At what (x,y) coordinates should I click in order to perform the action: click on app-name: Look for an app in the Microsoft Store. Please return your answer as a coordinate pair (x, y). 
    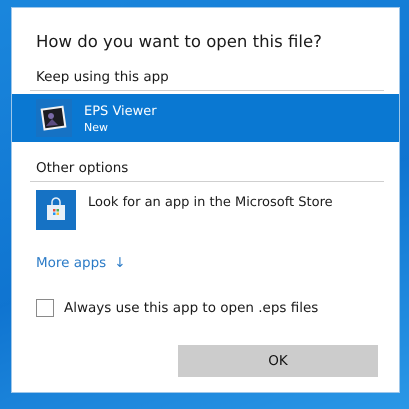
    Looking at the image, I should click on (210, 202).